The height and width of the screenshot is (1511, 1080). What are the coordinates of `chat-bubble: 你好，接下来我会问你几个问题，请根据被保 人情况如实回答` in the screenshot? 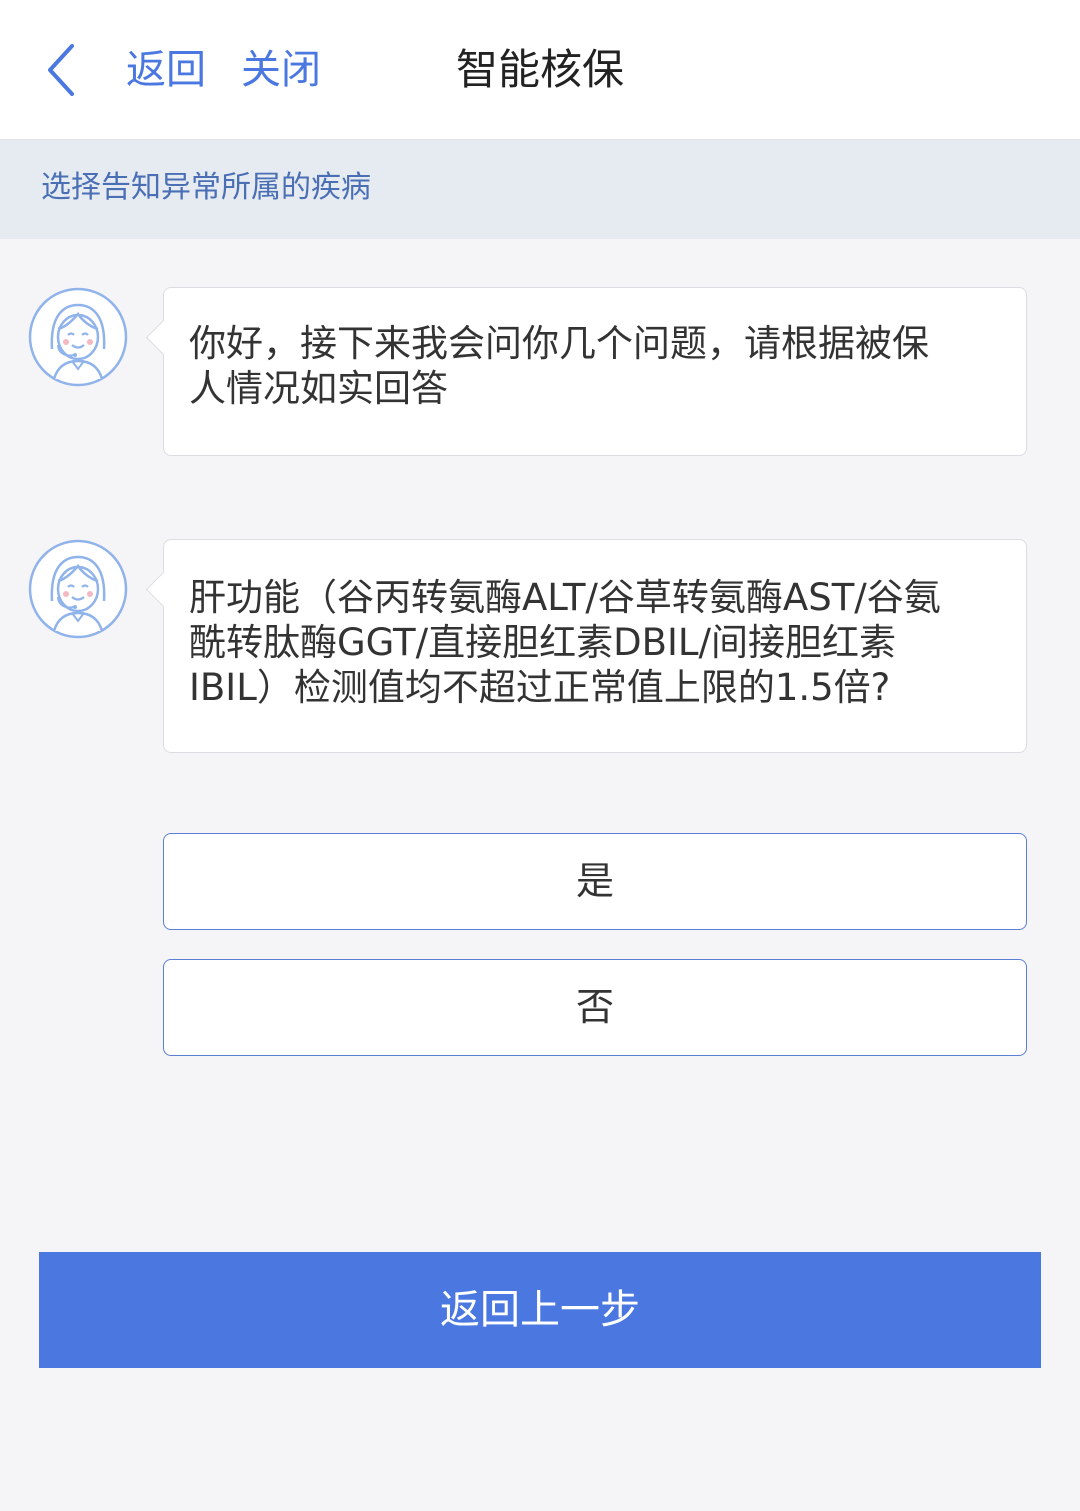 It's located at (595, 371).